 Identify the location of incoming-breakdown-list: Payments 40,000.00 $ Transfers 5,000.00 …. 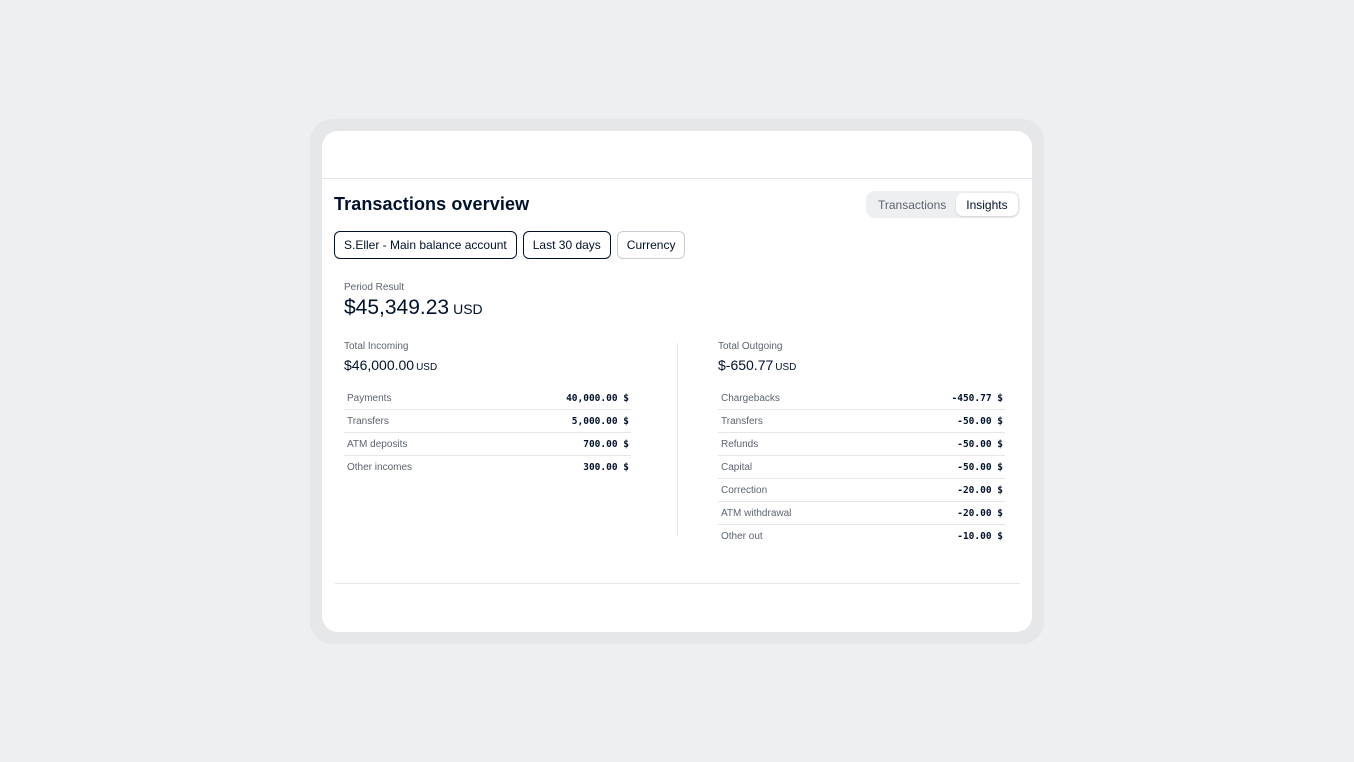
(487, 433).